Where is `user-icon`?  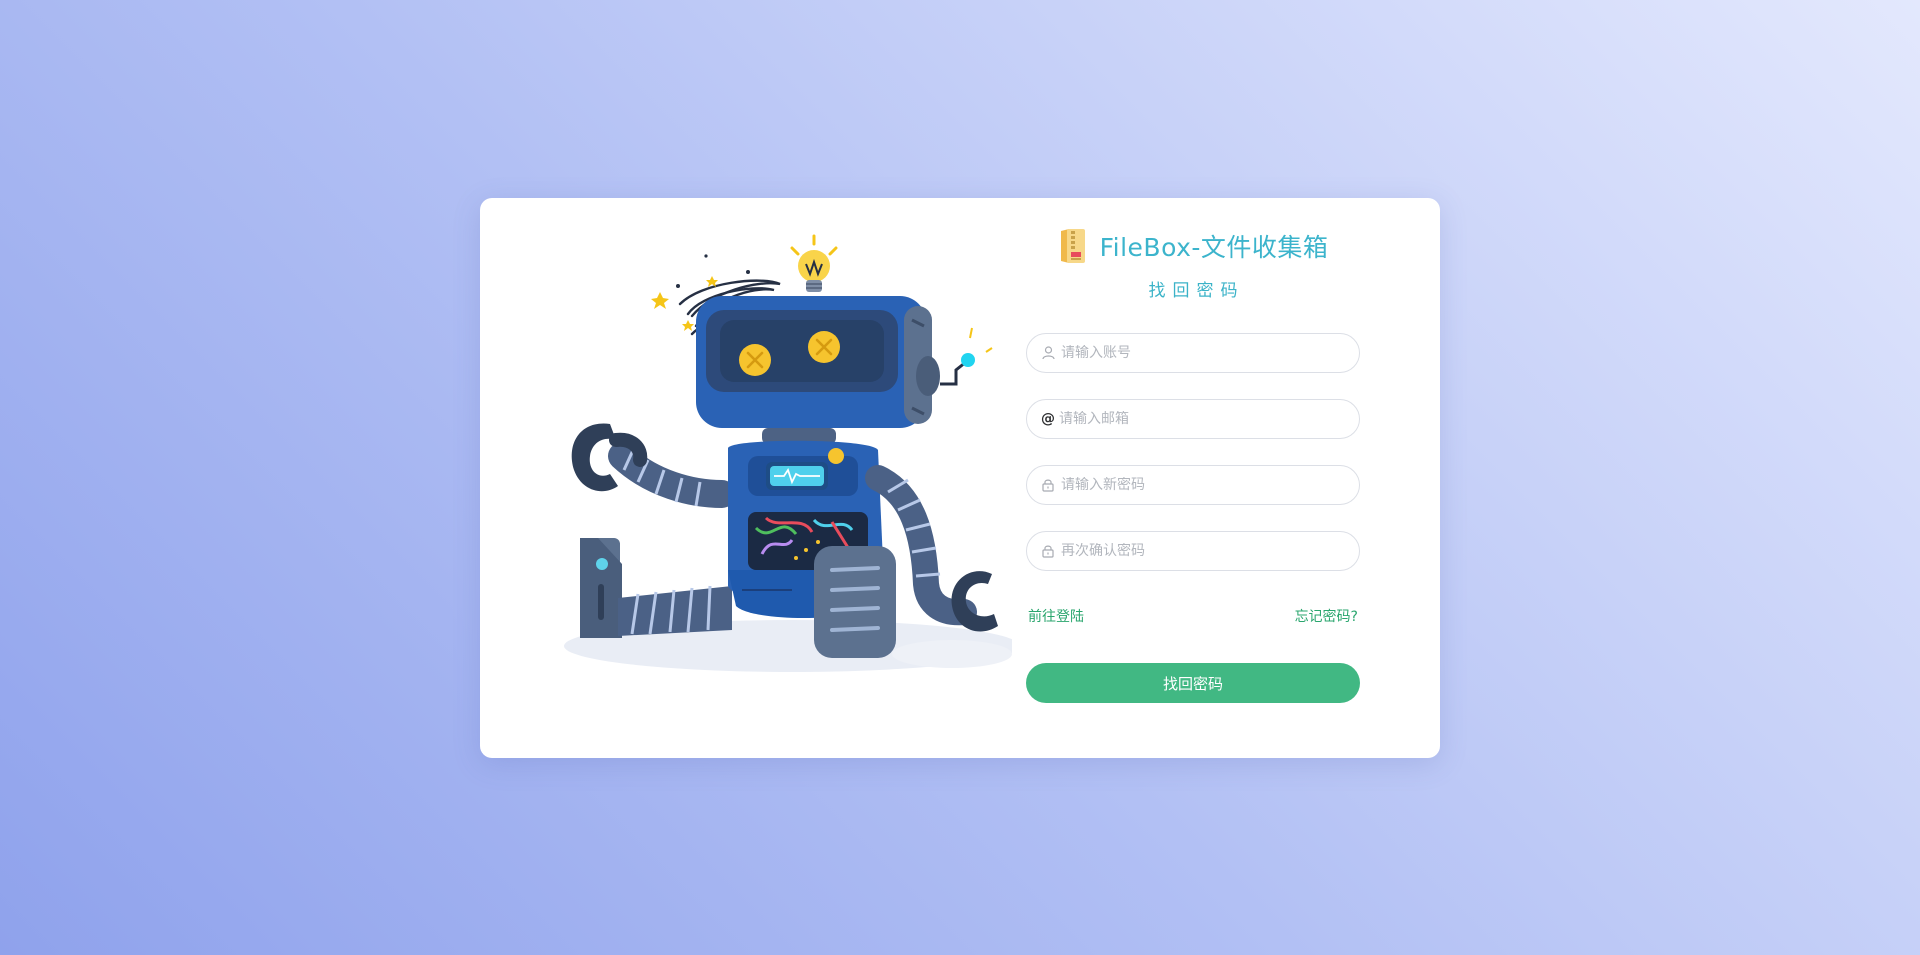 user-icon is located at coordinates (1048, 353).